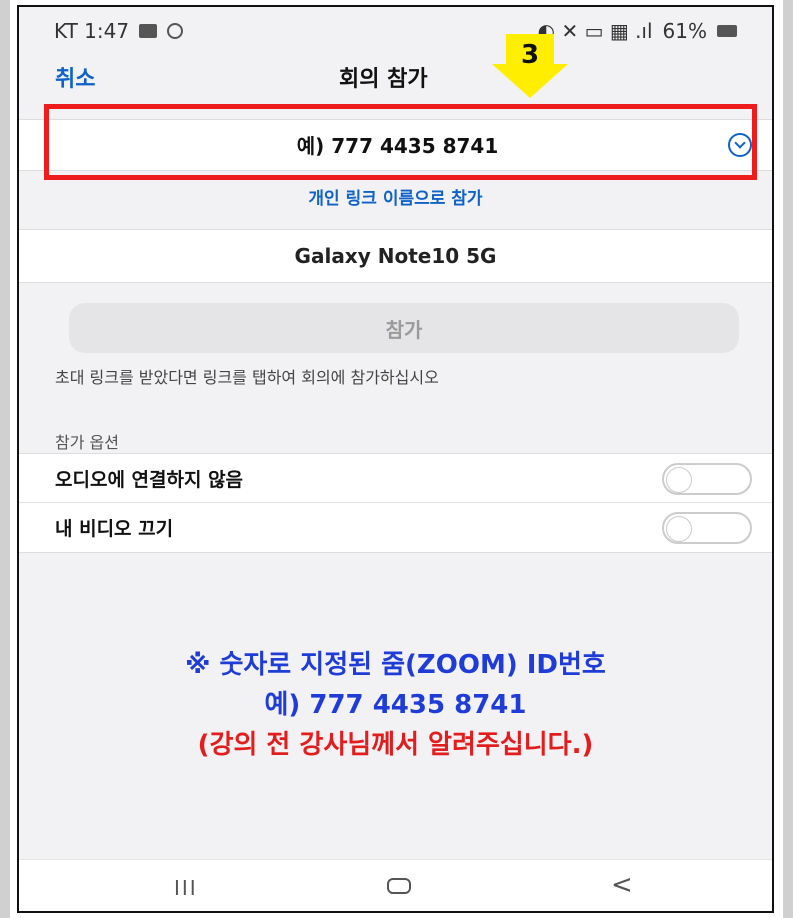 This screenshot has height=918, width=793. I want to click on personal-link-button: 개인 링크 이름으로 참가, so click(395, 196).